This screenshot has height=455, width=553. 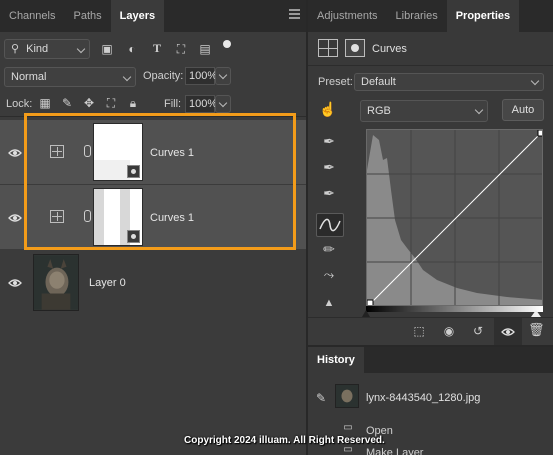 I want to click on trash-icon: 🗑︎, so click(x=536, y=330).